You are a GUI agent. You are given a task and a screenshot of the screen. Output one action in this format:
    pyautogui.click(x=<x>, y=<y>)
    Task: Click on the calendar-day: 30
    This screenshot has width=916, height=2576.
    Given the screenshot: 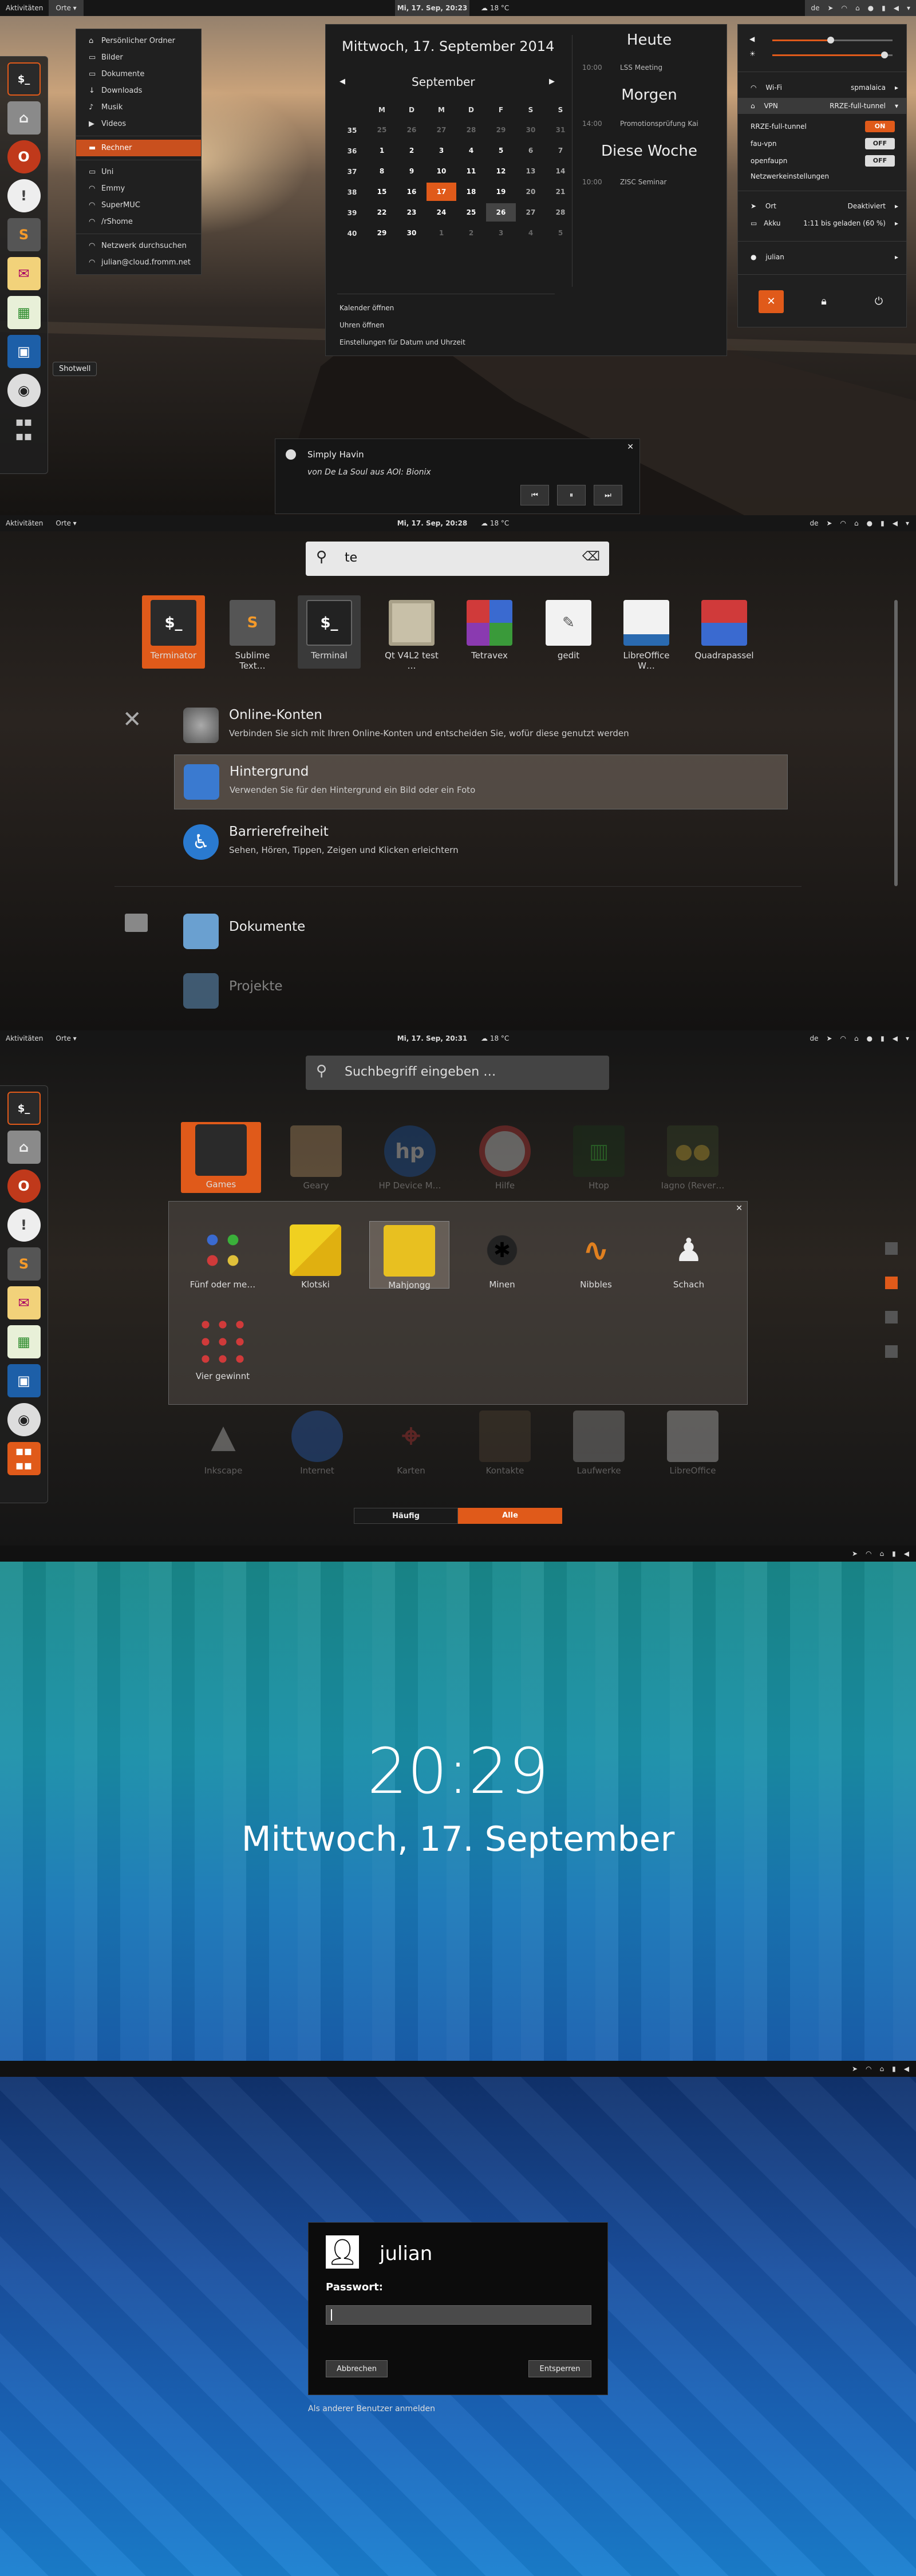 What is the action you would take?
    pyautogui.click(x=412, y=233)
    